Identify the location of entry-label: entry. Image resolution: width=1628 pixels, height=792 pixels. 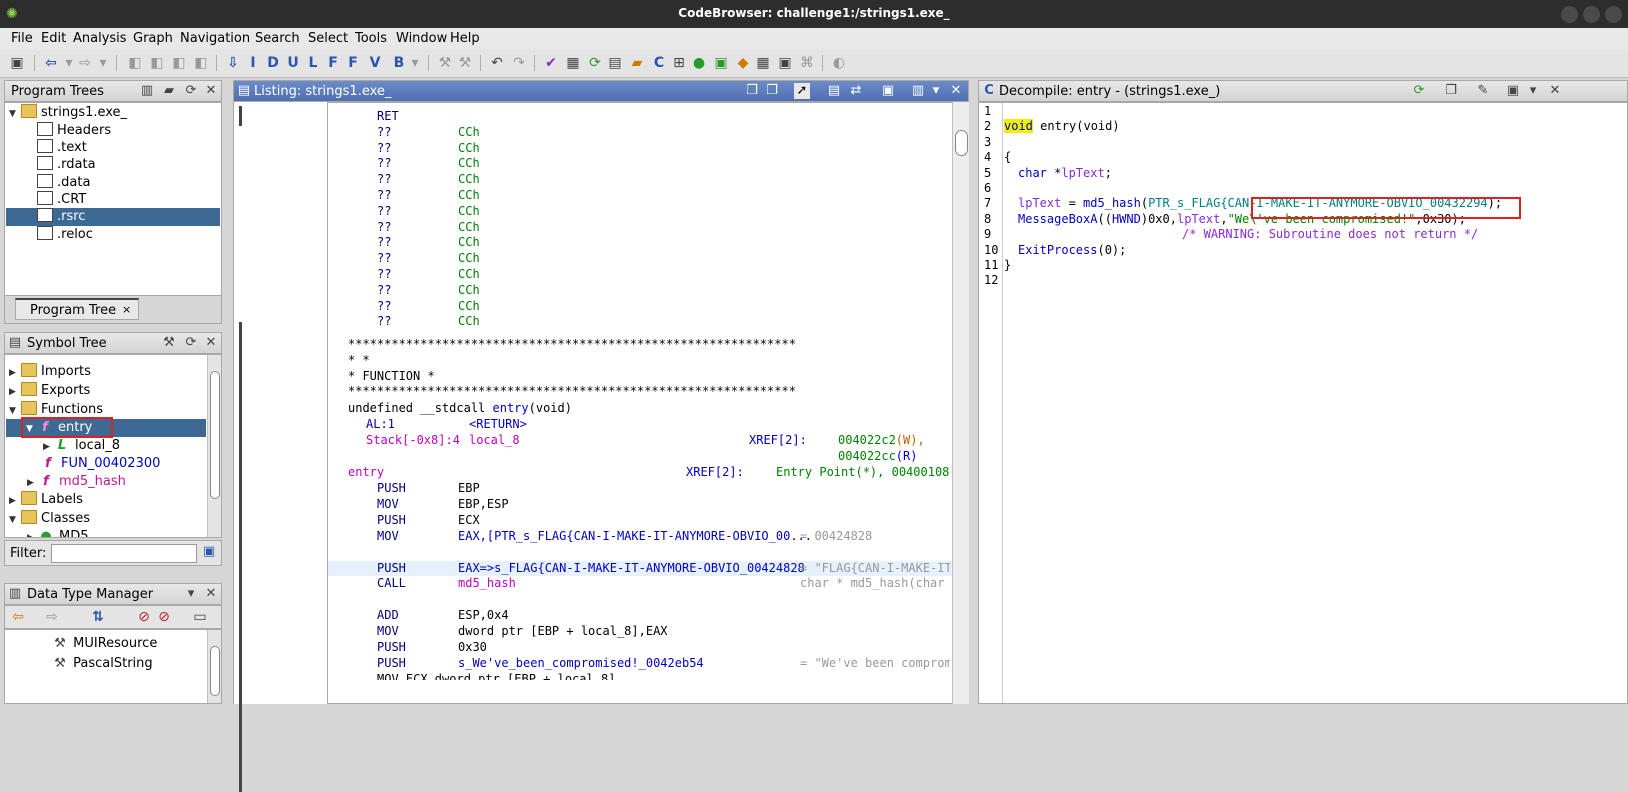
(366, 473).